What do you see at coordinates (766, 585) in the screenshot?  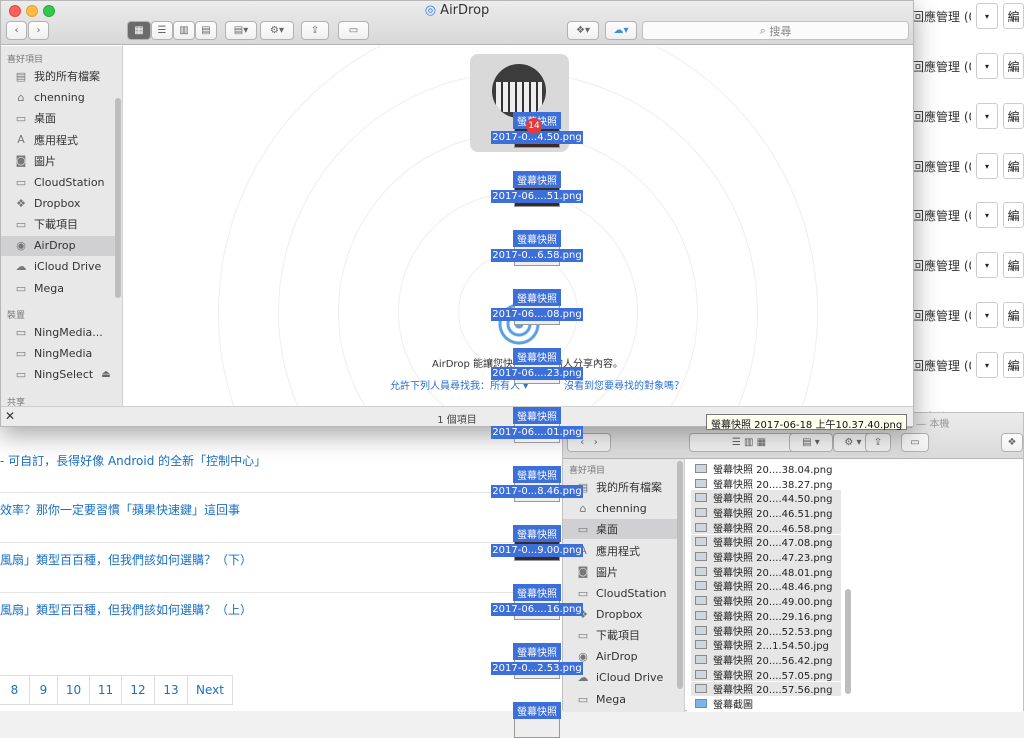 I see `file-item: 螢幕快照 20....48.46.png` at bounding box center [766, 585].